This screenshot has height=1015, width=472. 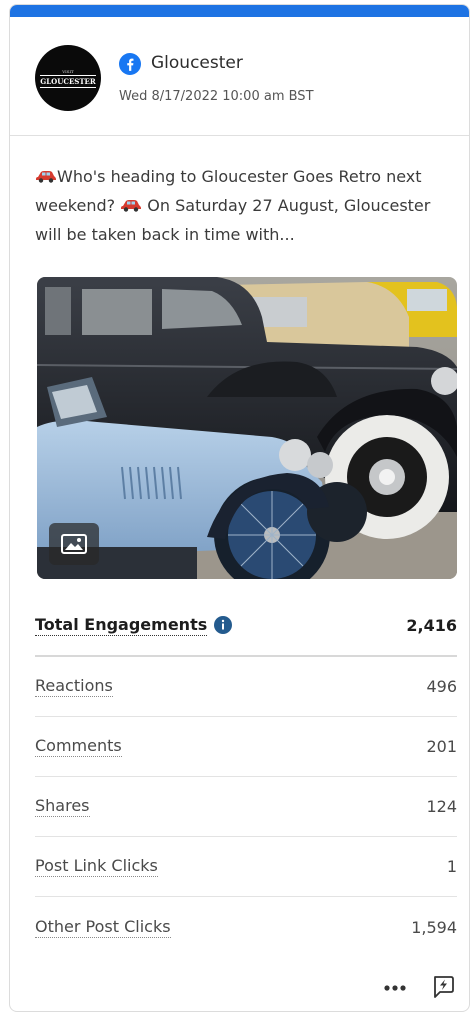 What do you see at coordinates (62, 806) in the screenshot?
I see `metric-label: Shares` at bounding box center [62, 806].